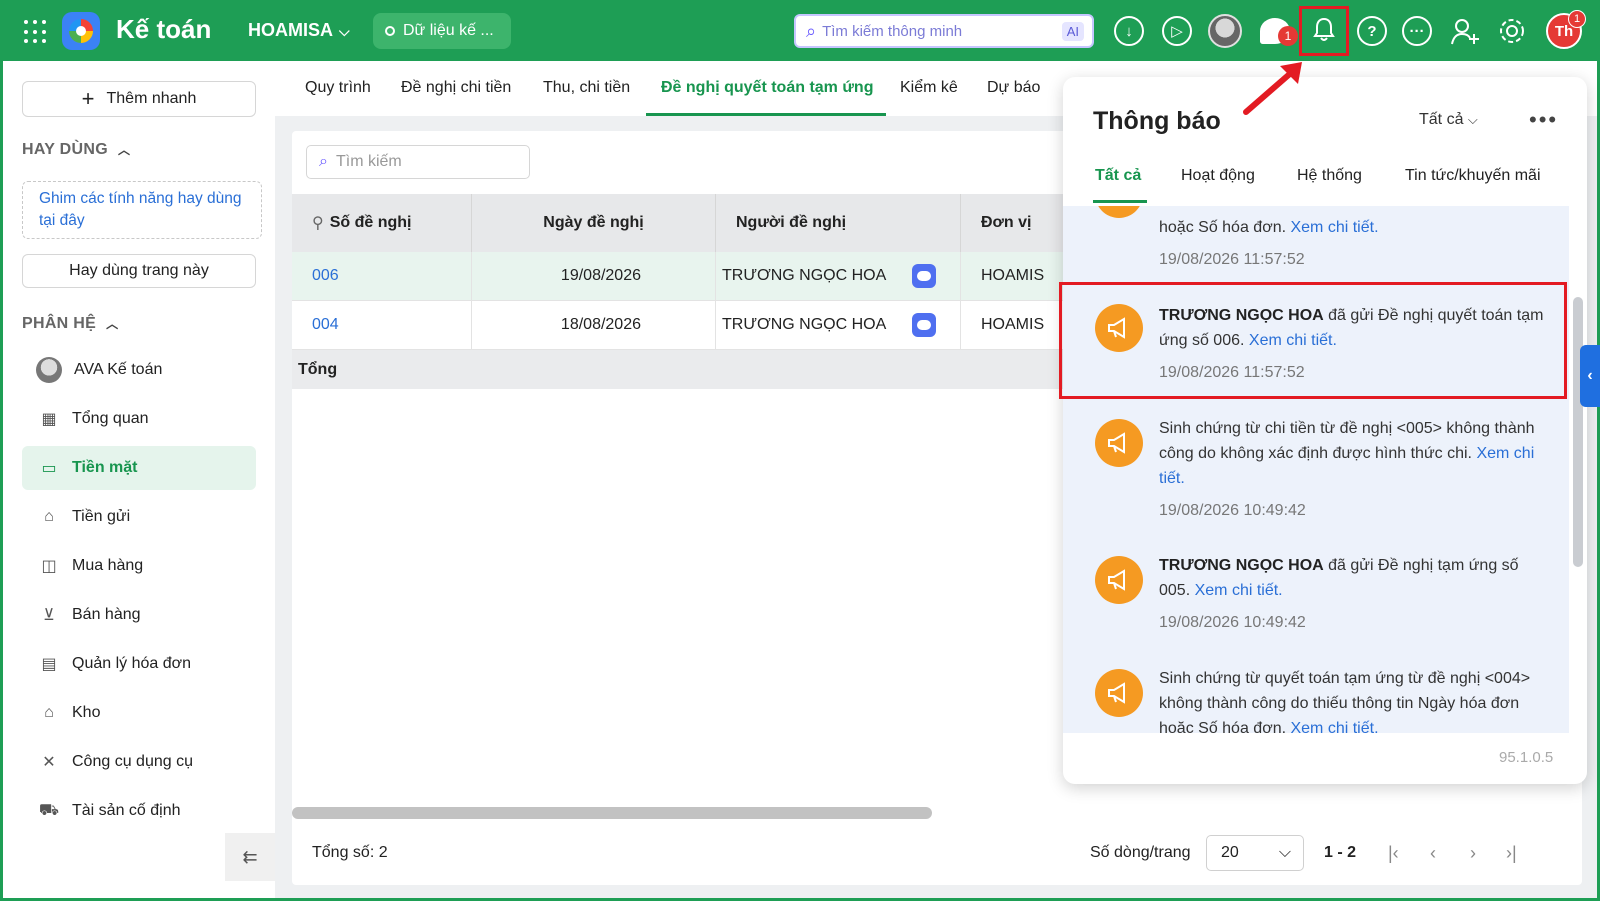  What do you see at coordinates (594, 223) in the screenshot?
I see `column-header-date: Ngày đề nghị` at bounding box center [594, 223].